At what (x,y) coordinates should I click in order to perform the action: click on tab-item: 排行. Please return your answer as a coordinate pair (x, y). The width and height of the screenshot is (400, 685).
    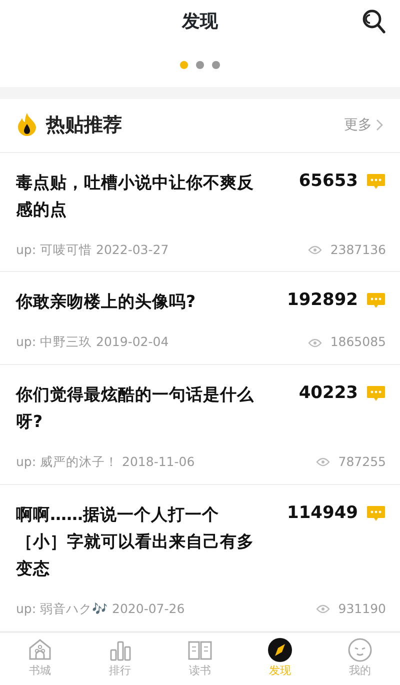
    Looking at the image, I should click on (120, 658).